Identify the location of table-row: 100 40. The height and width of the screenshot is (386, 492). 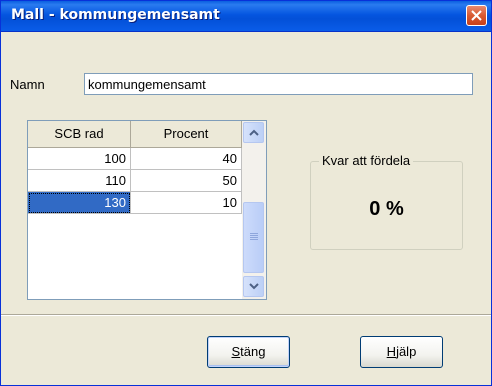
(135, 159).